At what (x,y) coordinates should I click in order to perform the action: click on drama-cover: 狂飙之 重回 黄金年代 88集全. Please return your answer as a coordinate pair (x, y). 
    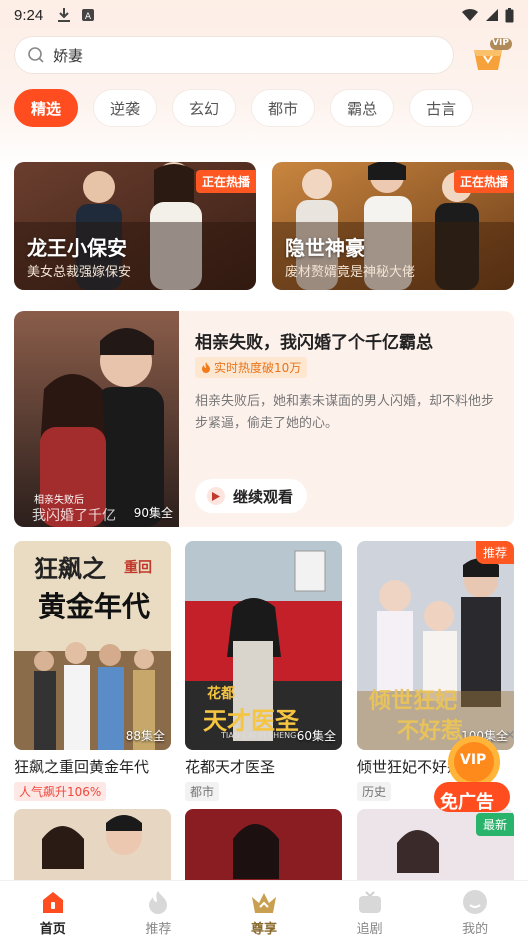
    Looking at the image, I should click on (92, 645).